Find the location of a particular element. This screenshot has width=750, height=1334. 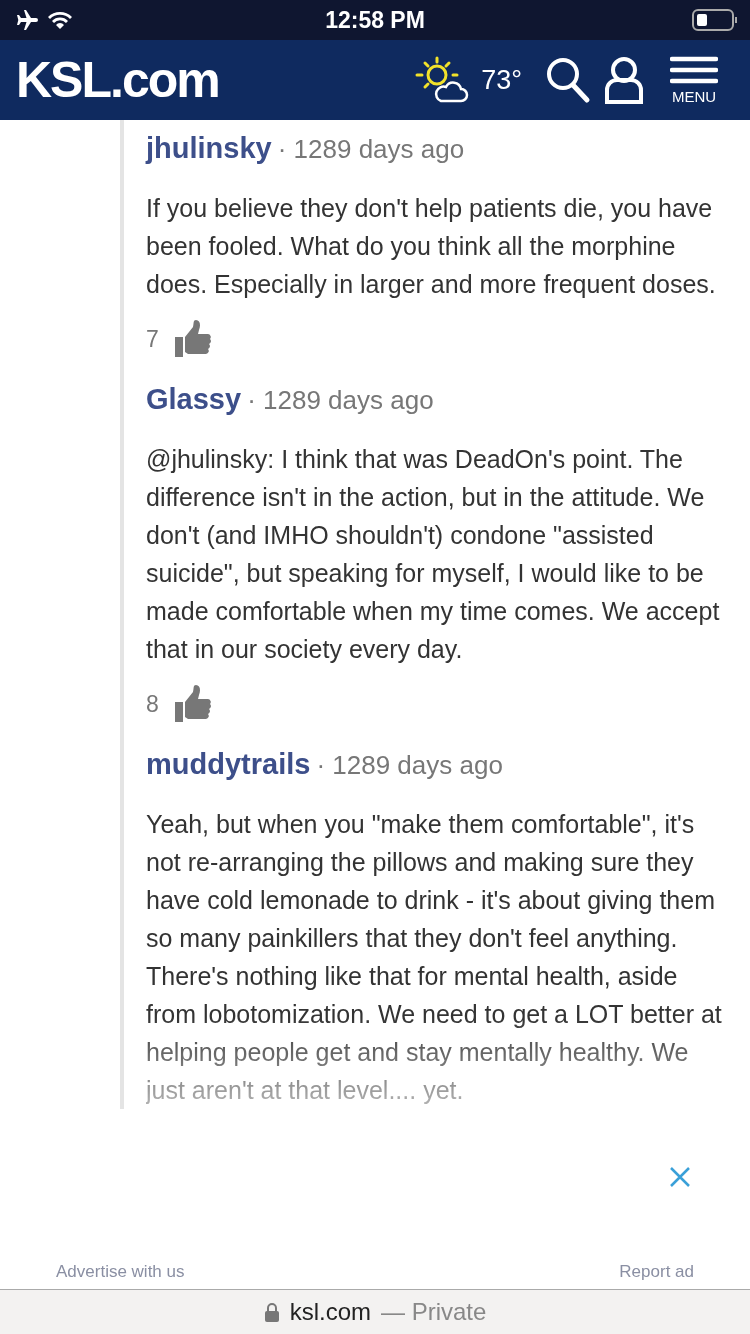

temperature: 73° is located at coordinates (501, 80).